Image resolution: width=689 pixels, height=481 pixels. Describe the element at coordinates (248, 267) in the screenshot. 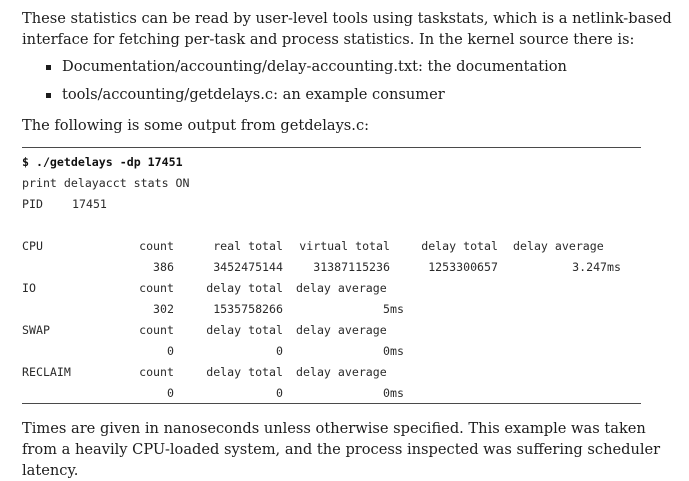

I see `cpu-real-total: 3452475144` at that location.